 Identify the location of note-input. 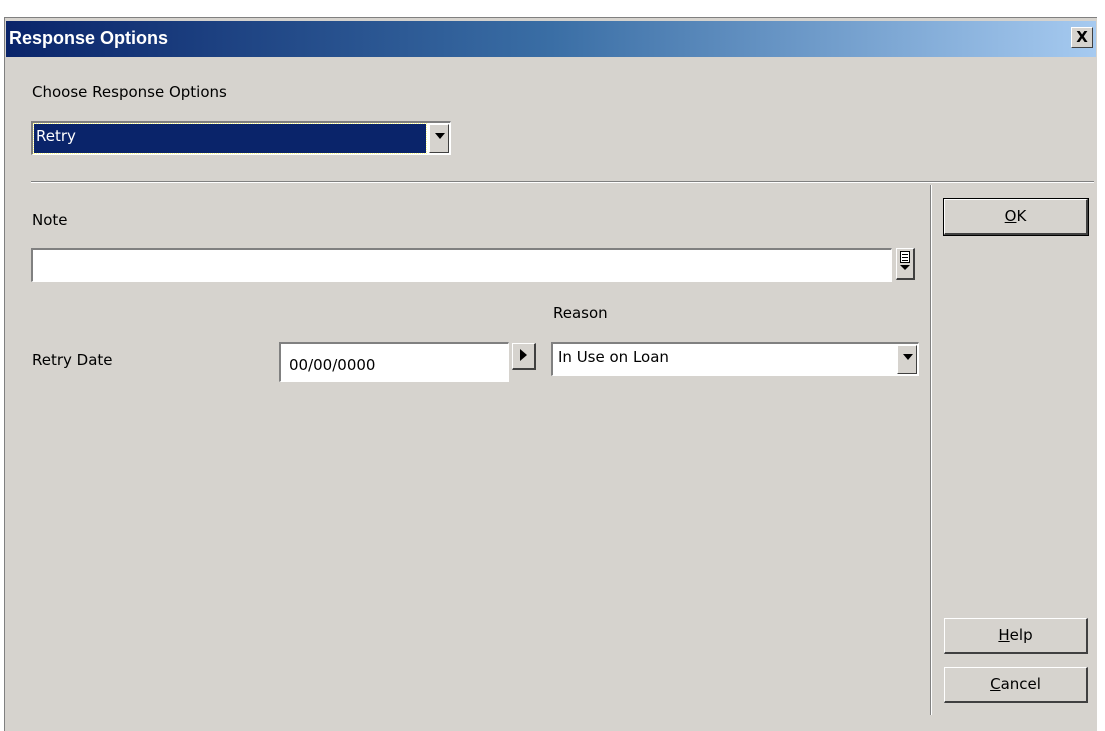
(461, 265).